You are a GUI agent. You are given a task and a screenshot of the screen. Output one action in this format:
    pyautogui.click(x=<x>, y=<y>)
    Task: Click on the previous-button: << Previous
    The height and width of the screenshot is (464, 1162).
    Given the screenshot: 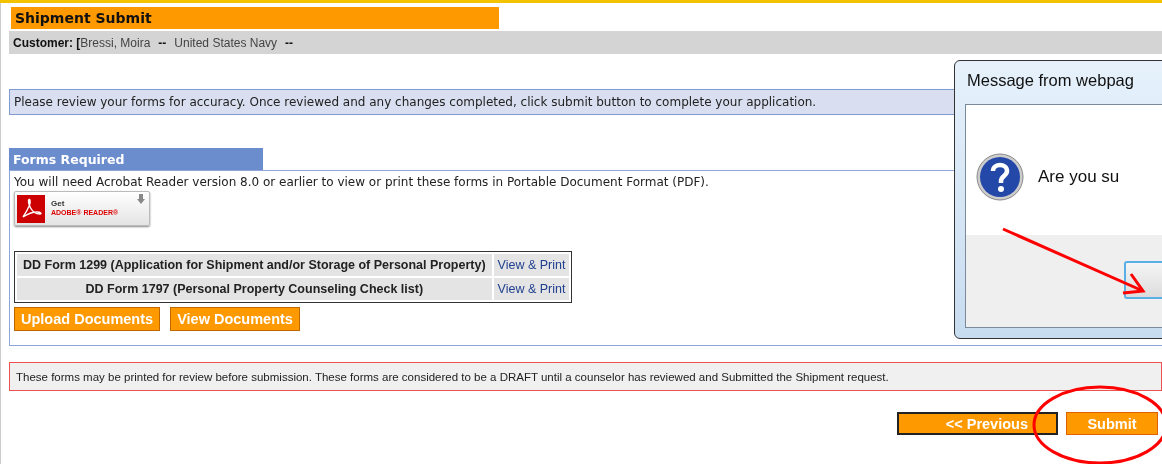 What is the action you would take?
    pyautogui.click(x=977, y=423)
    